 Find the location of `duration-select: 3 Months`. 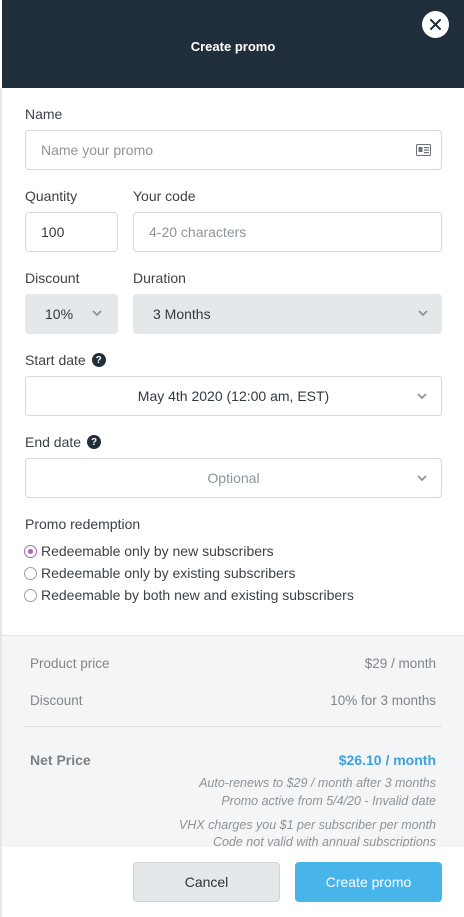

duration-select: 3 Months is located at coordinates (287, 314).